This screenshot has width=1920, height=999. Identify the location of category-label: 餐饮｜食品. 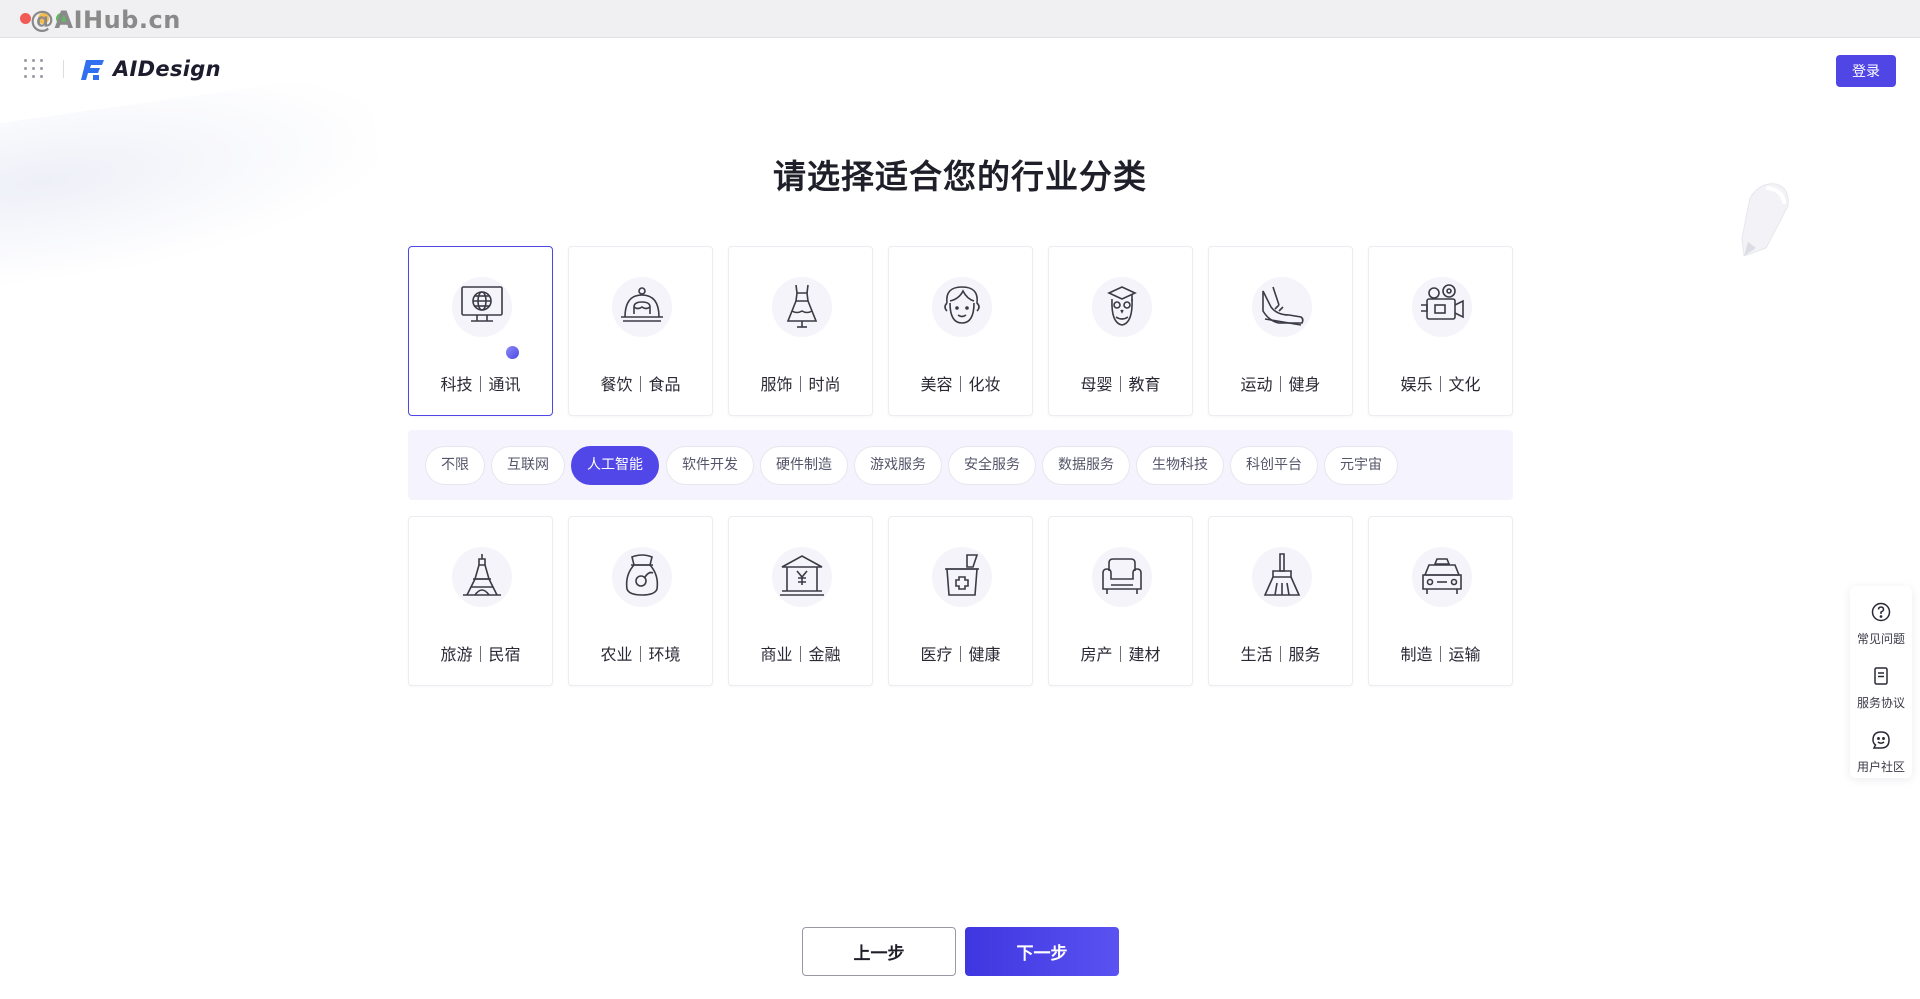
(640, 384).